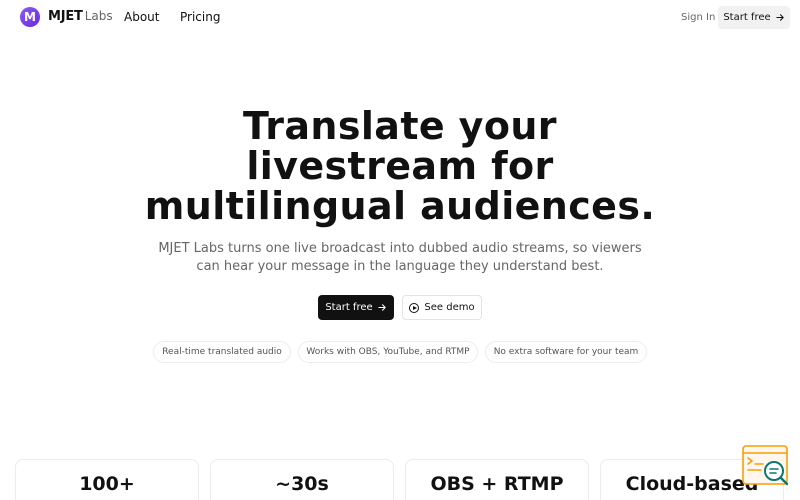 The height and width of the screenshot is (500, 800). Describe the element at coordinates (414, 307) in the screenshot. I see `play-circle-icon` at that location.